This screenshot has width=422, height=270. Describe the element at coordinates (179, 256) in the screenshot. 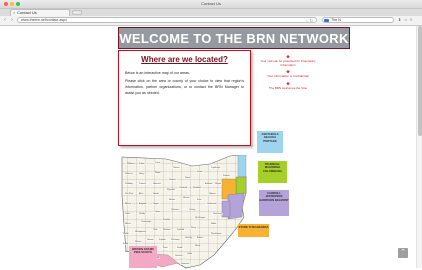

I see `county-label-jackson: Jackson` at that location.